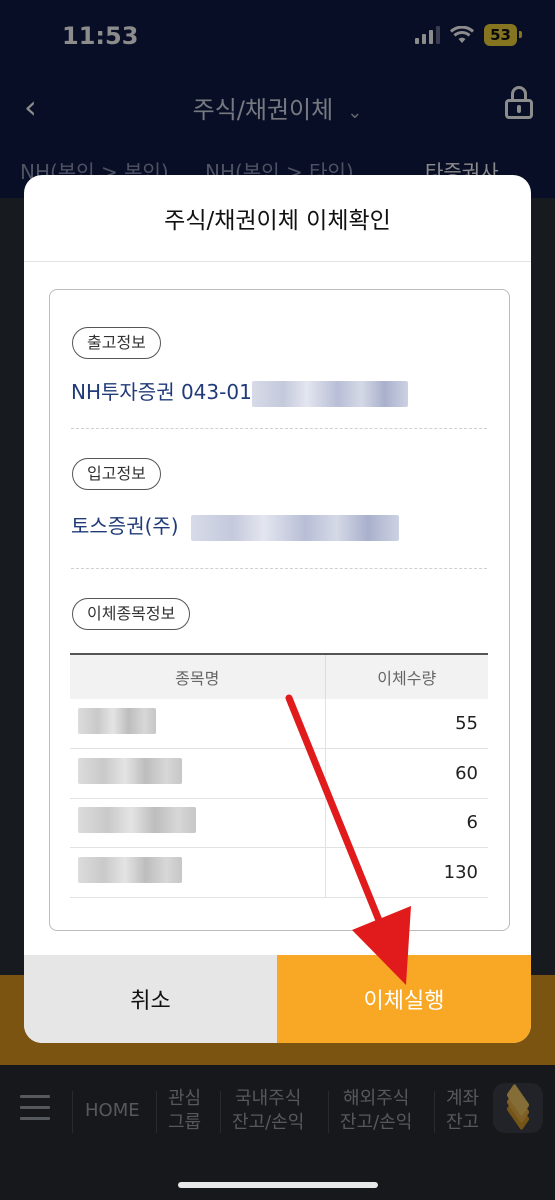 The width and height of the screenshot is (555, 1200). I want to click on incoming-account: 토스증권(주), so click(235, 525).